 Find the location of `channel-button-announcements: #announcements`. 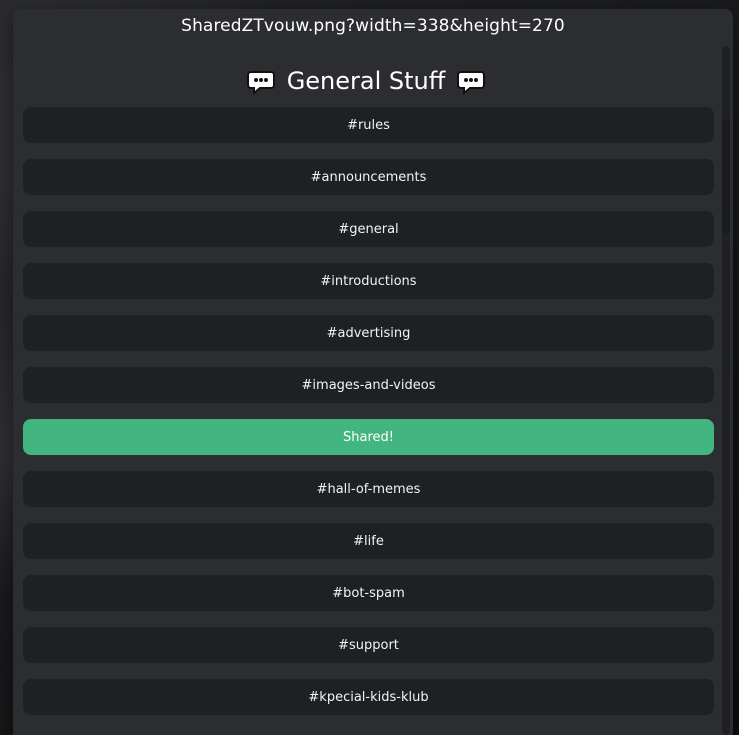

channel-button-announcements: #announcements is located at coordinates (368, 177).